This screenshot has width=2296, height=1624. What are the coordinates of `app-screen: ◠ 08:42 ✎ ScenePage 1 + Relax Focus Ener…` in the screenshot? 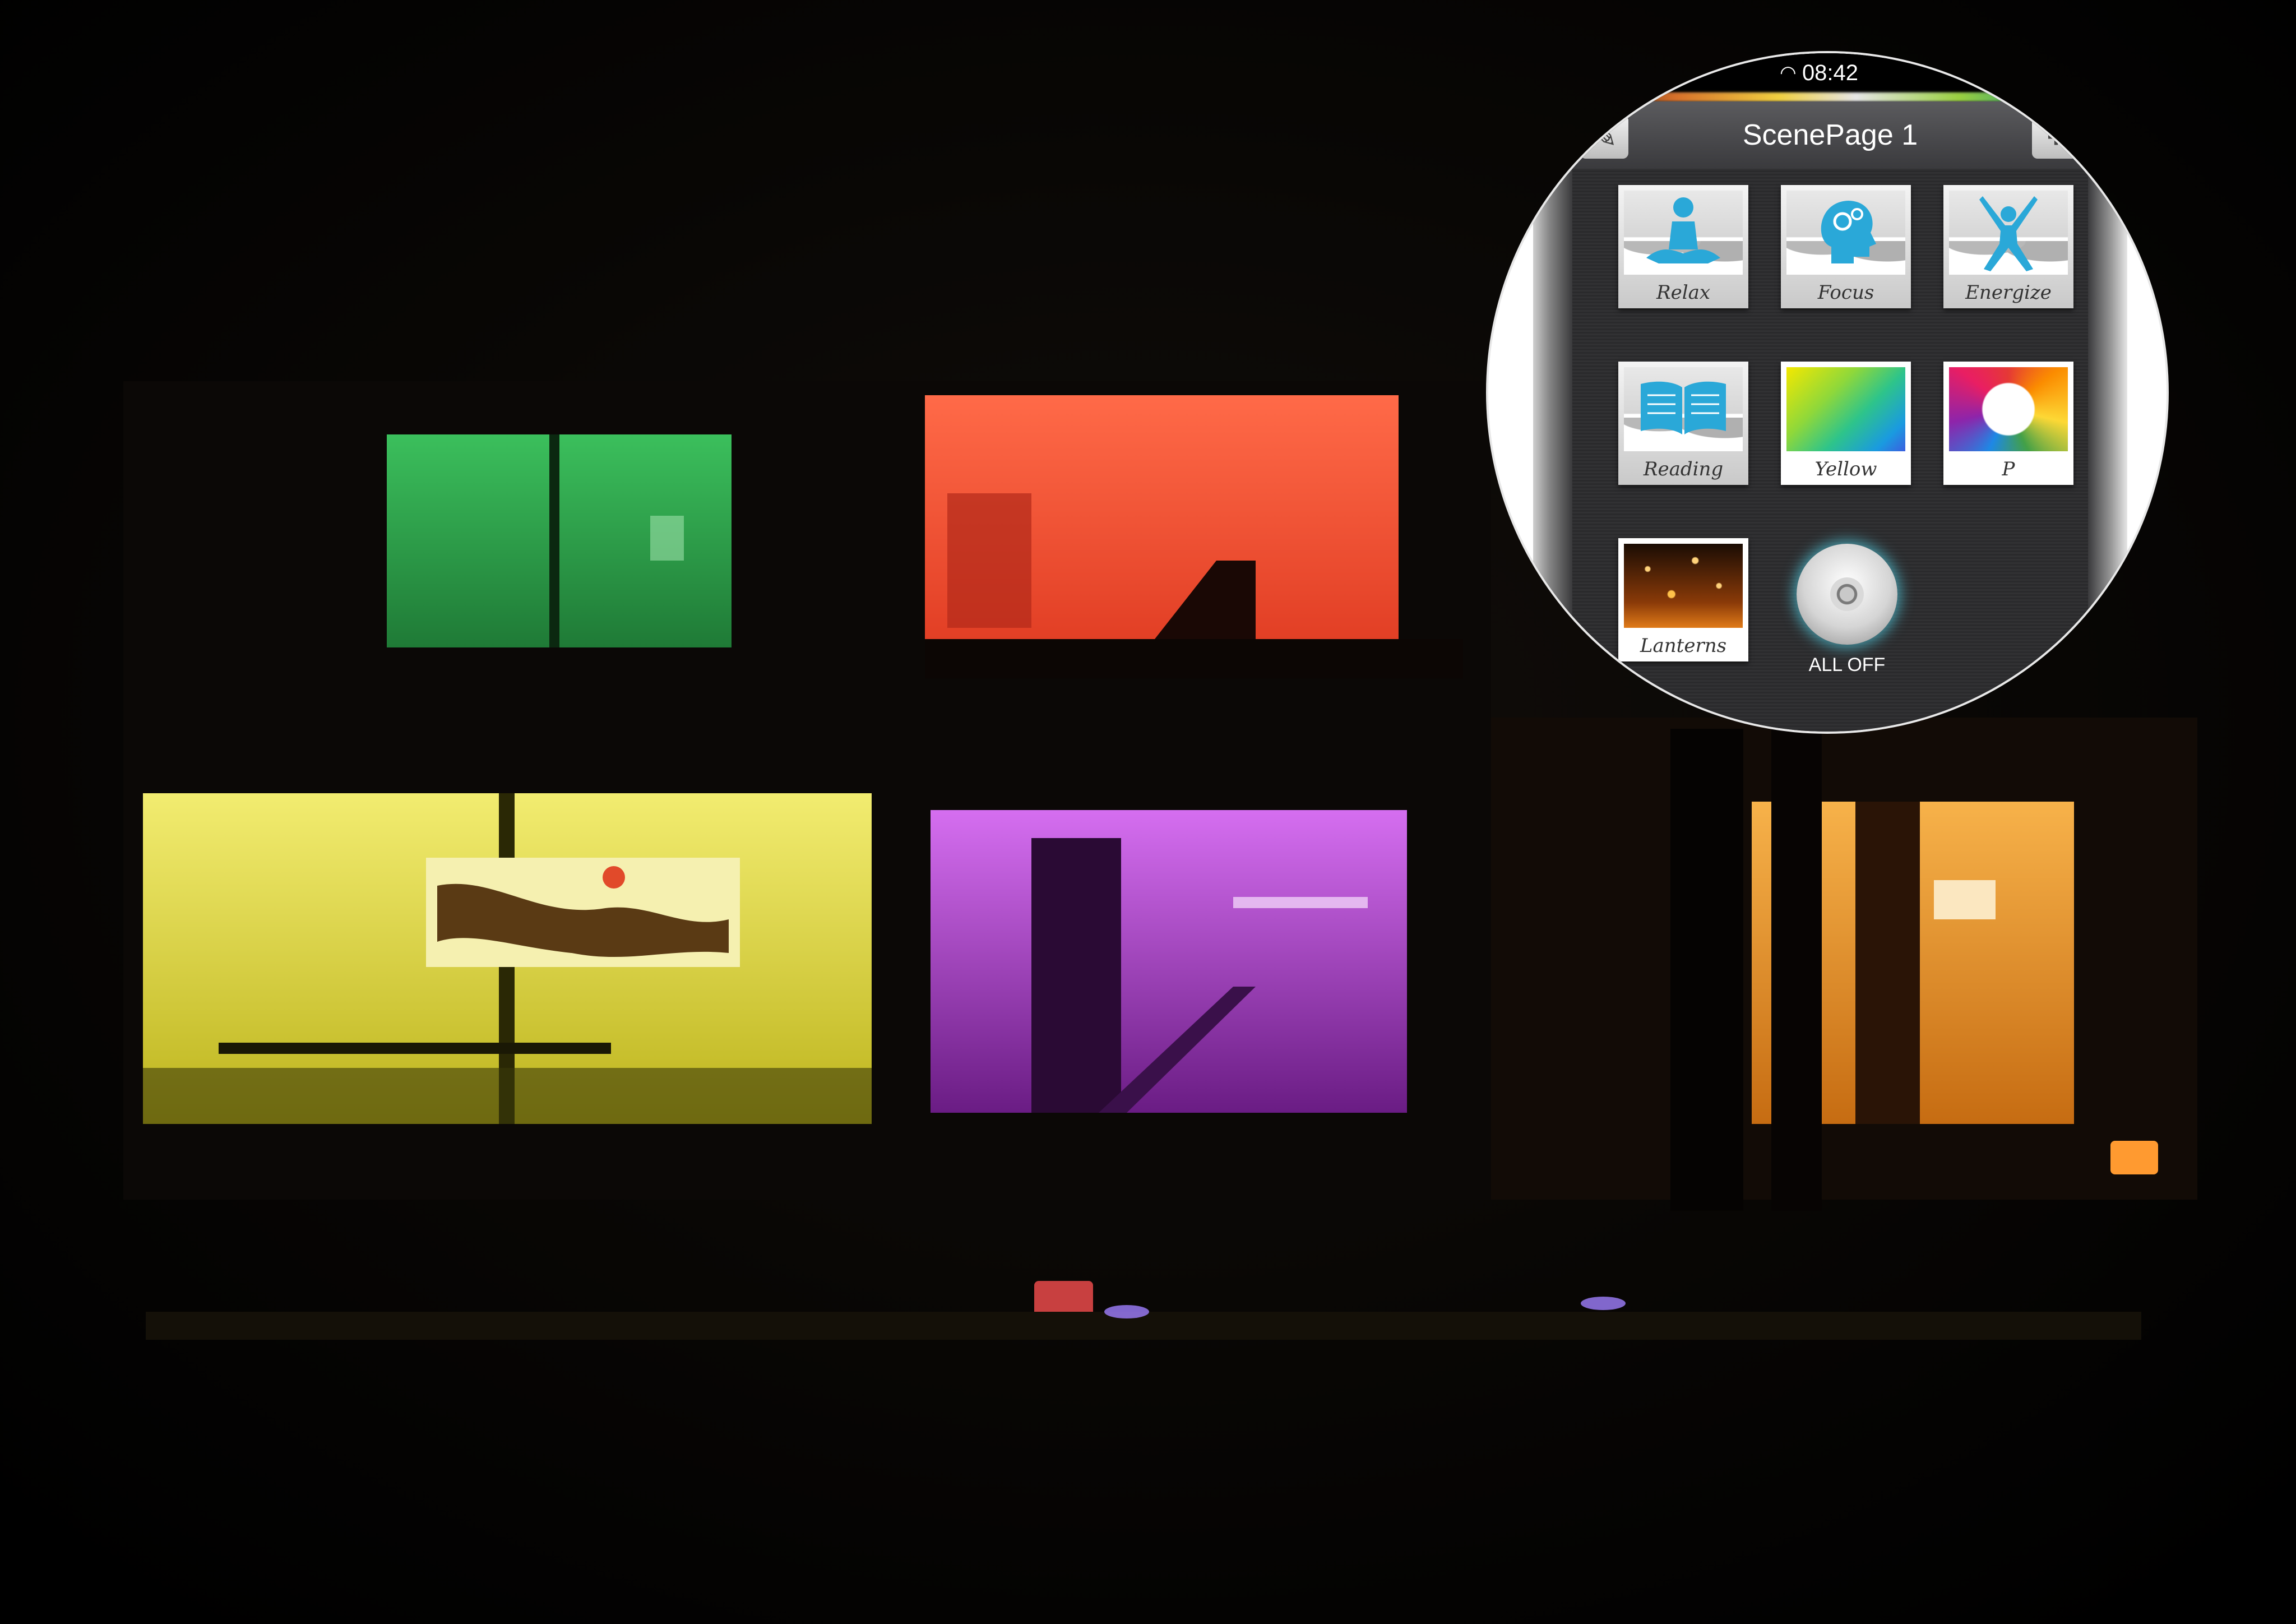 It's located at (1830, 393).